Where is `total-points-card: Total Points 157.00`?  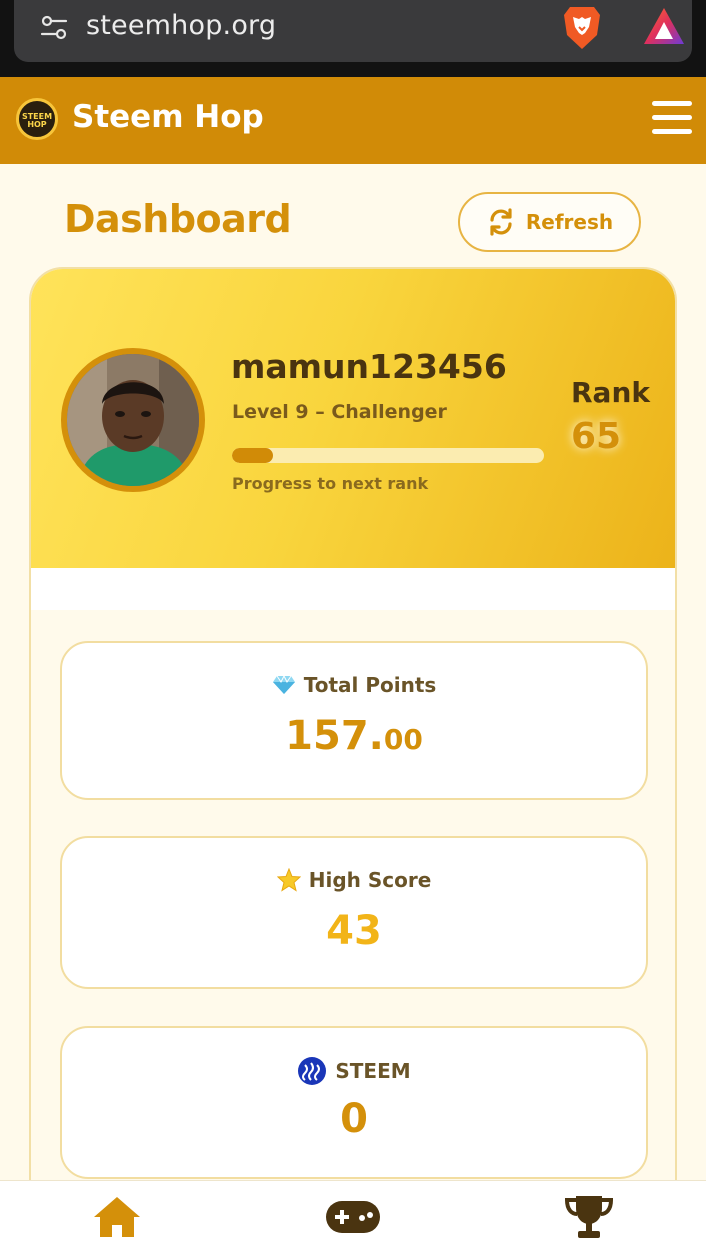
total-points-card: Total Points 157.00 is located at coordinates (354, 720).